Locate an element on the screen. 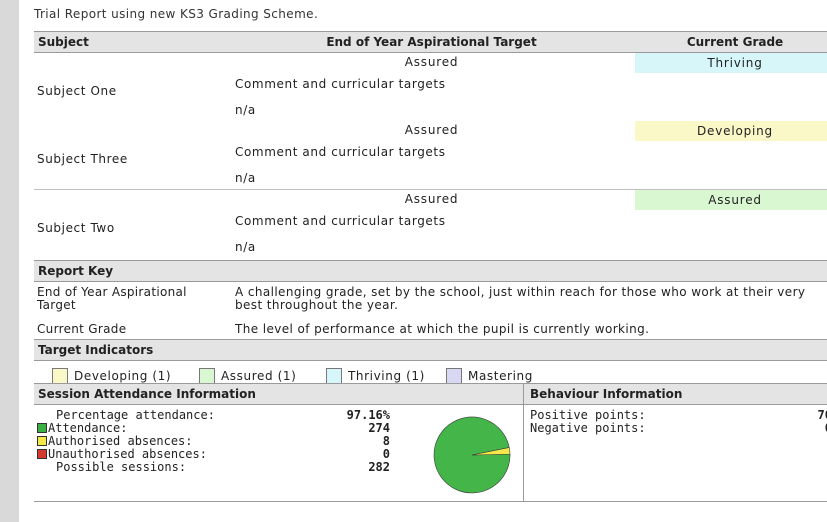  attendance-row: Possible sessions: is located at coordinates (121, 467).